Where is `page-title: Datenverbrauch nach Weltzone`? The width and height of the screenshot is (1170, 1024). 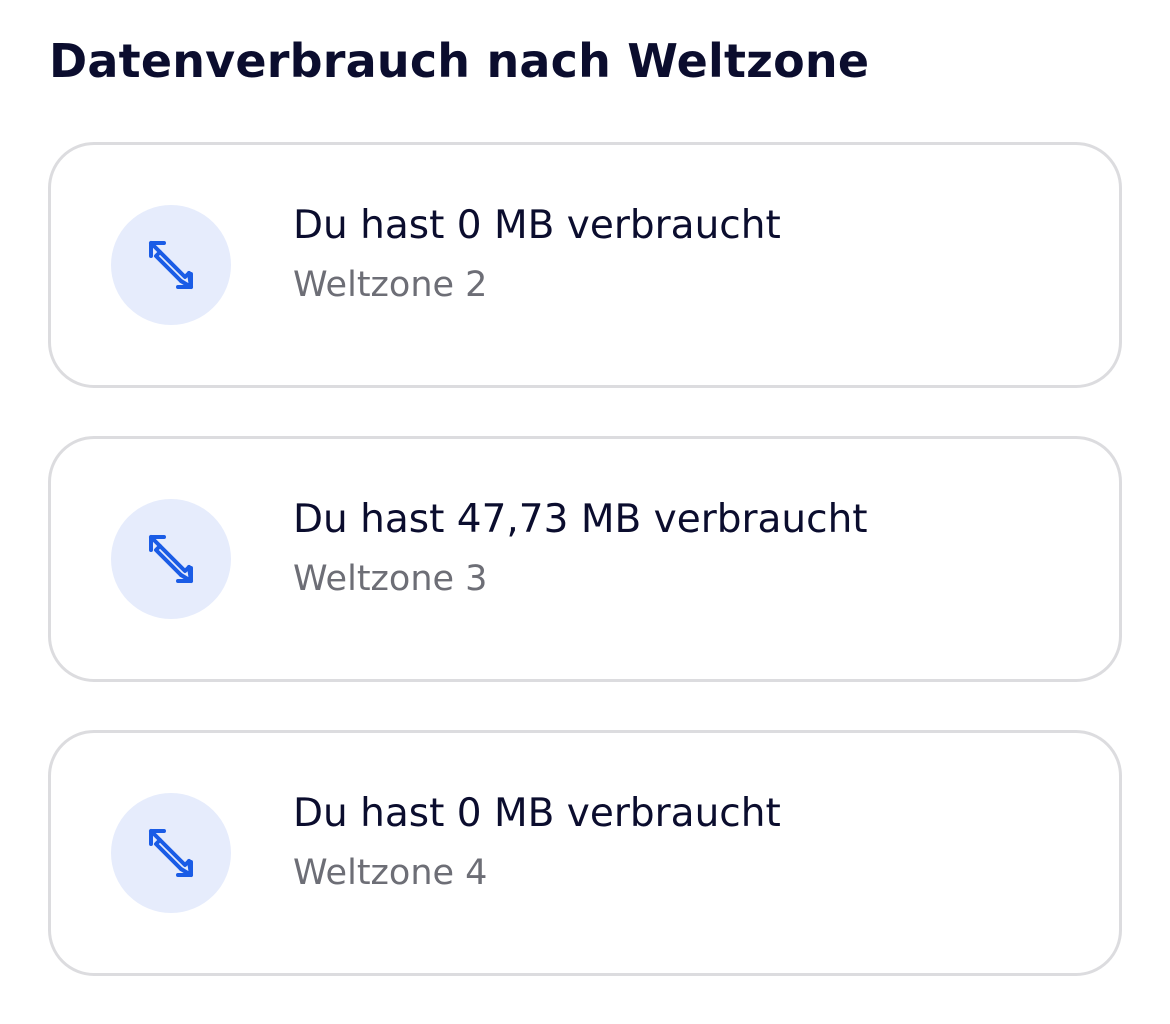
page-title: Datenverbrauch nach Weltzone is located at coordinates (459, 61).